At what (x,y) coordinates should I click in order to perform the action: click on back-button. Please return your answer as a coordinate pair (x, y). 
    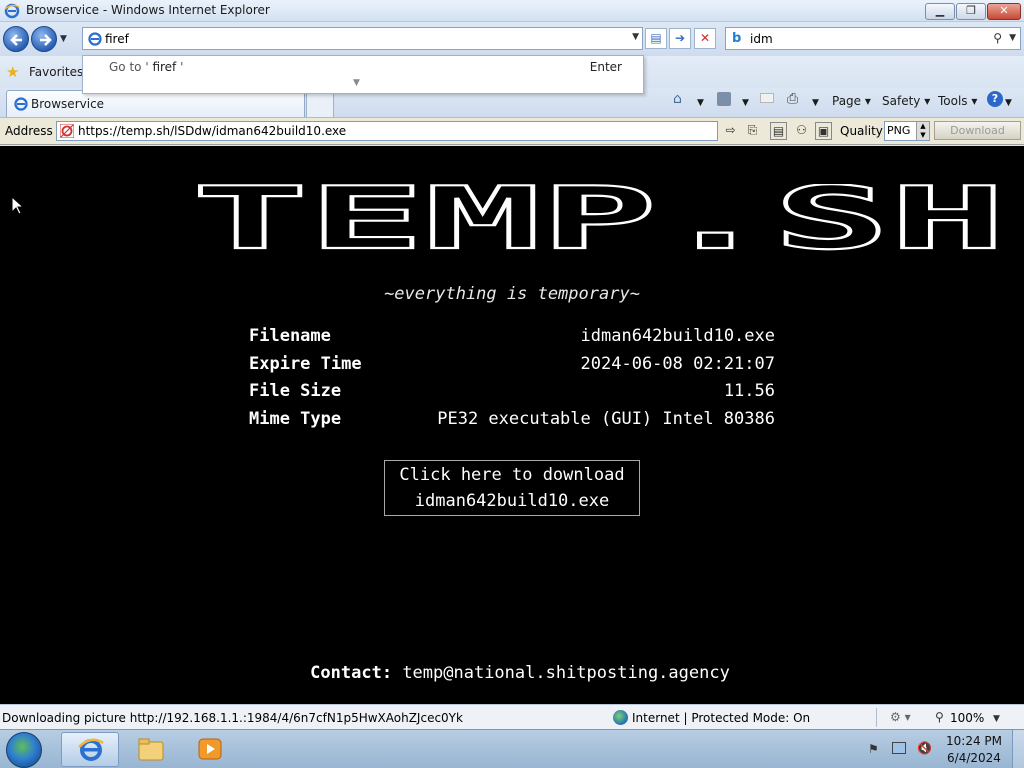
    Looking at the image, I should click on (16, 39).